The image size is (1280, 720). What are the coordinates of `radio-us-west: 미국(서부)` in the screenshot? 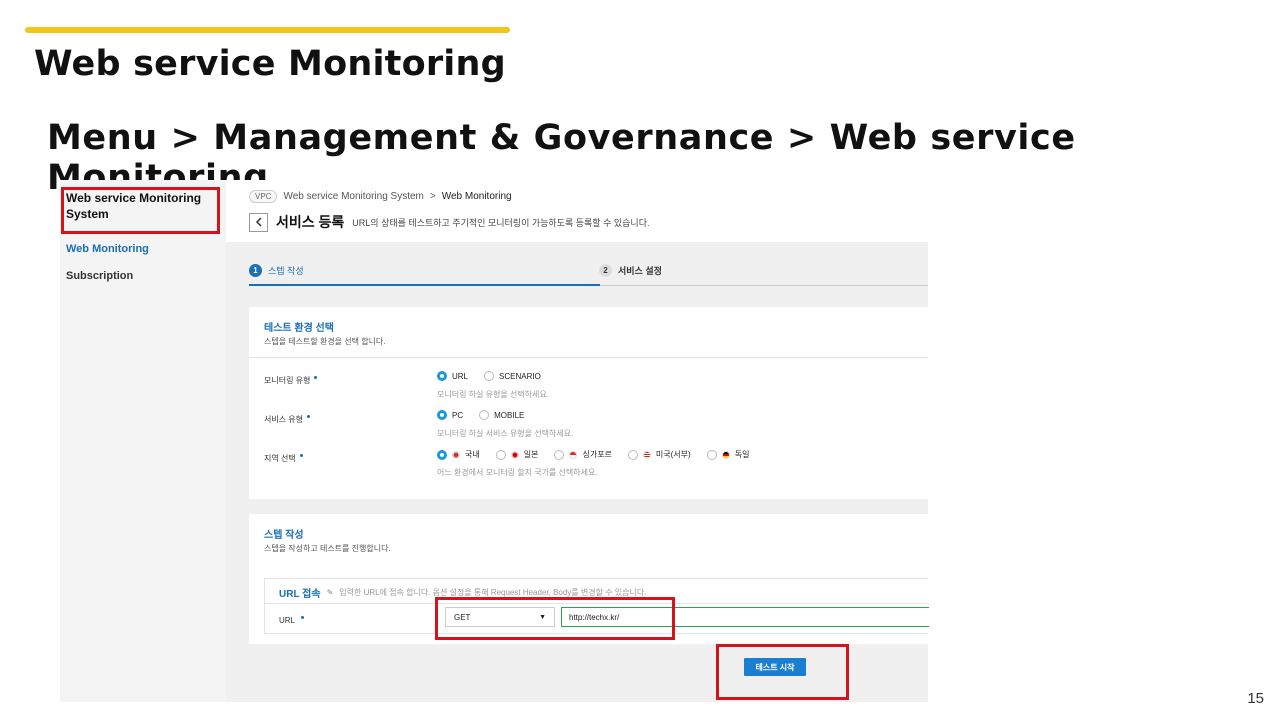 It's located at (659, 454).